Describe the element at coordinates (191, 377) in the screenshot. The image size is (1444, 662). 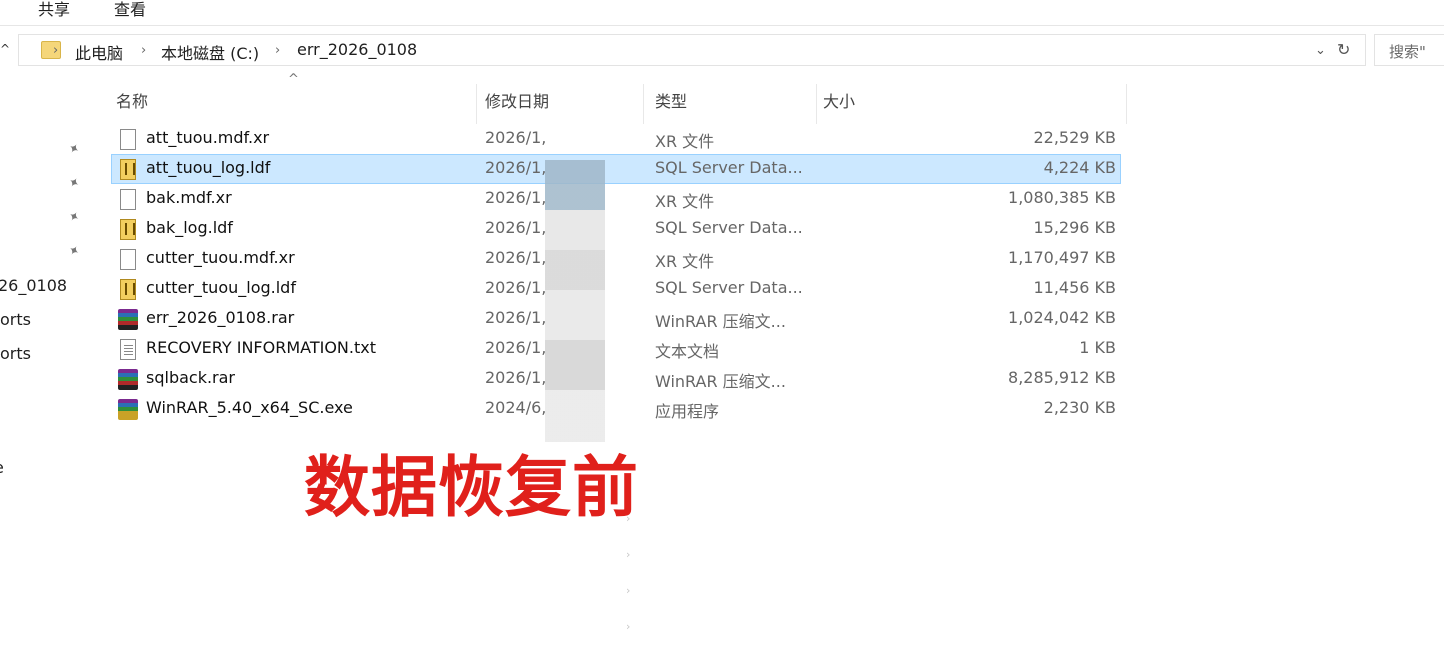
I see `file-name: sqlback.rar` at that location.